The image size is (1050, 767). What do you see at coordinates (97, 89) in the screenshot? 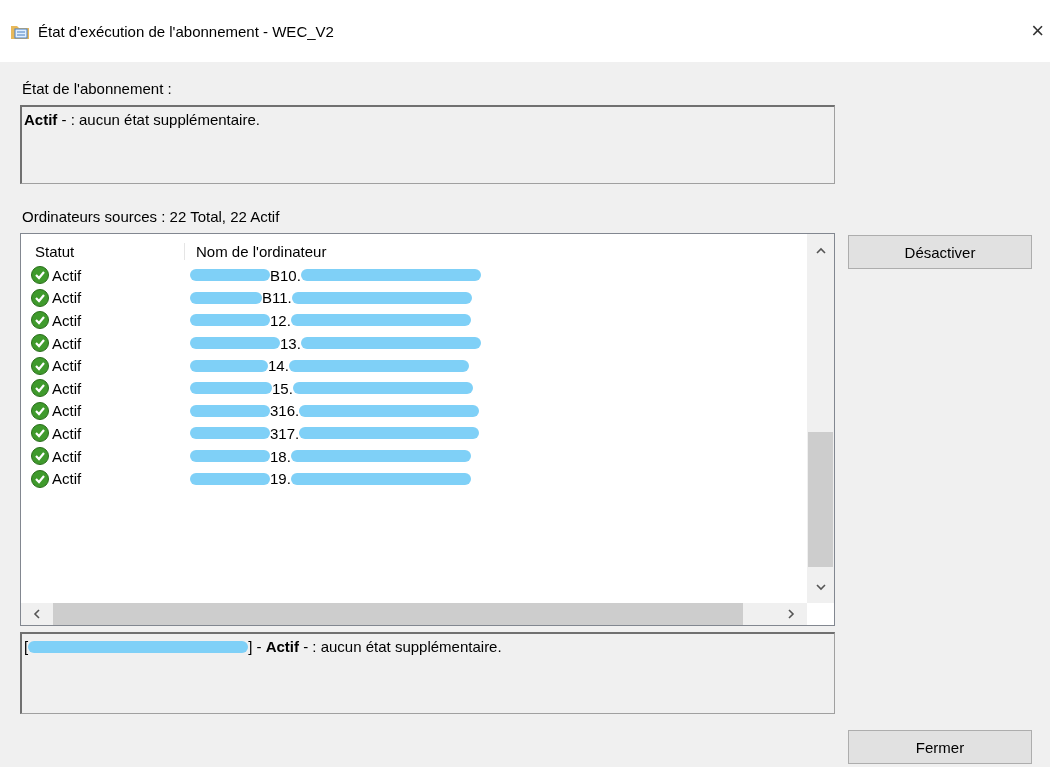
I see `field-label: État de l'abonnement :` at bounding box center [97, 89].